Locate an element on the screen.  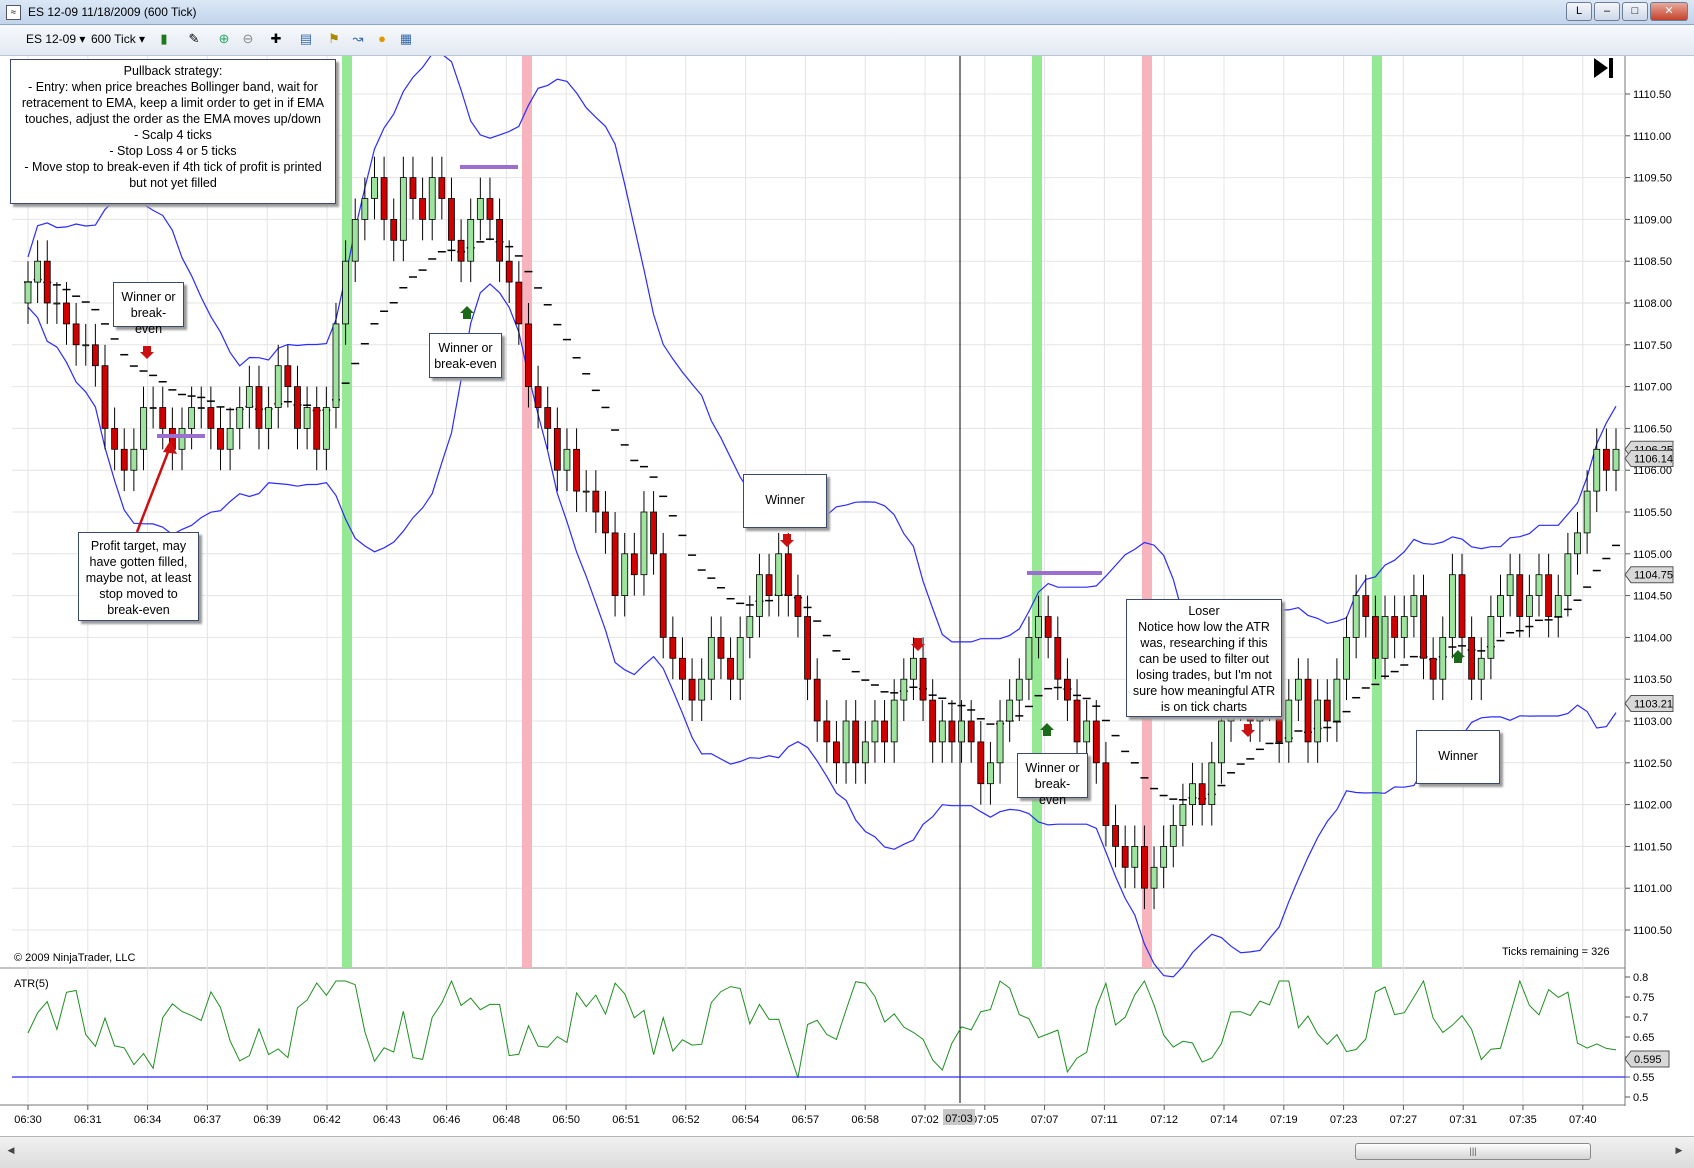
price-marker-label: 1103.21 is located at coordinates (1653, 704).